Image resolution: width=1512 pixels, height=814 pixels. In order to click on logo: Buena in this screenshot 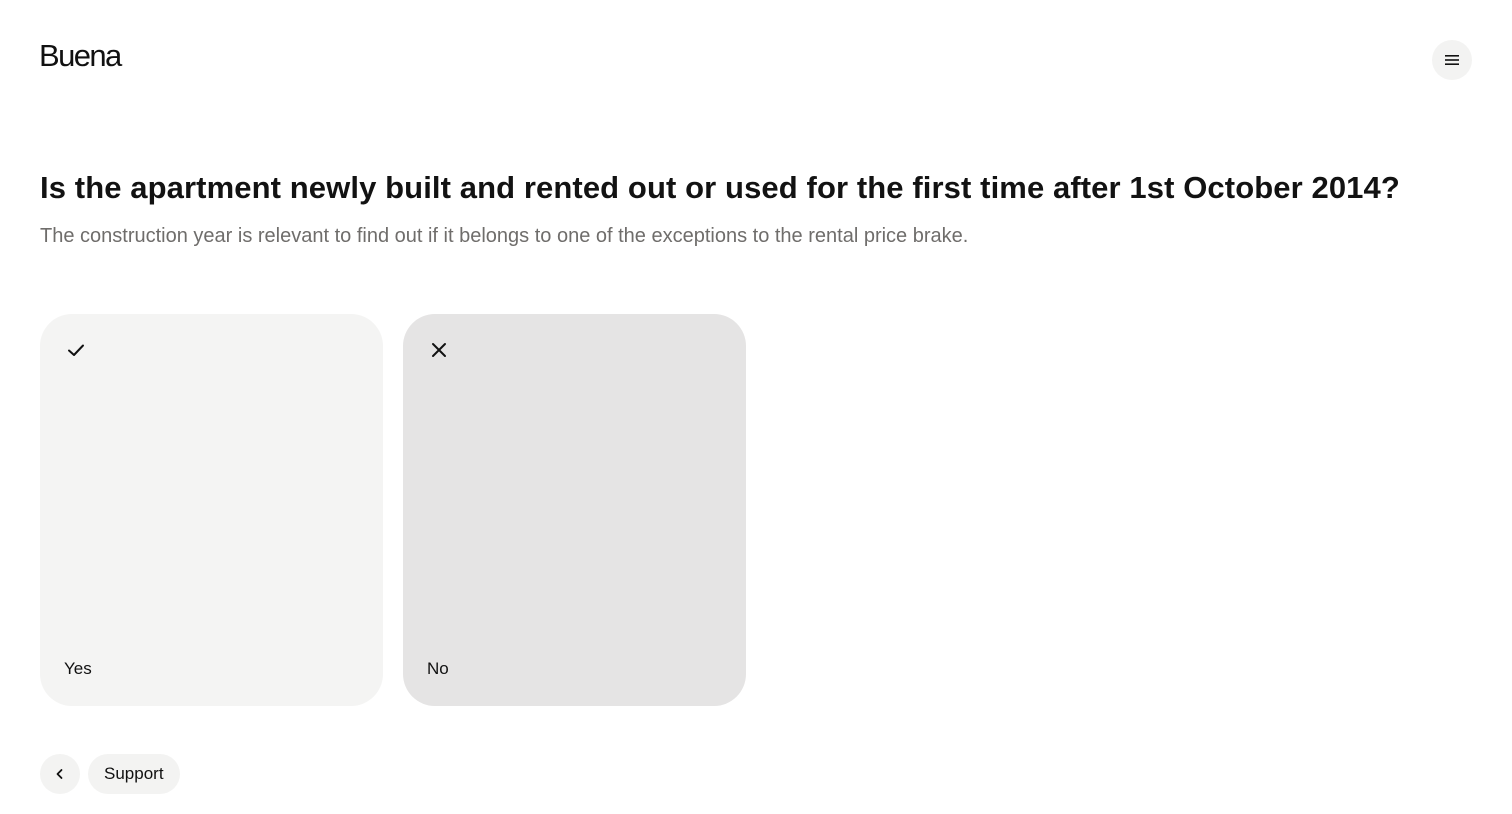, I will do `click(80, 56)`.